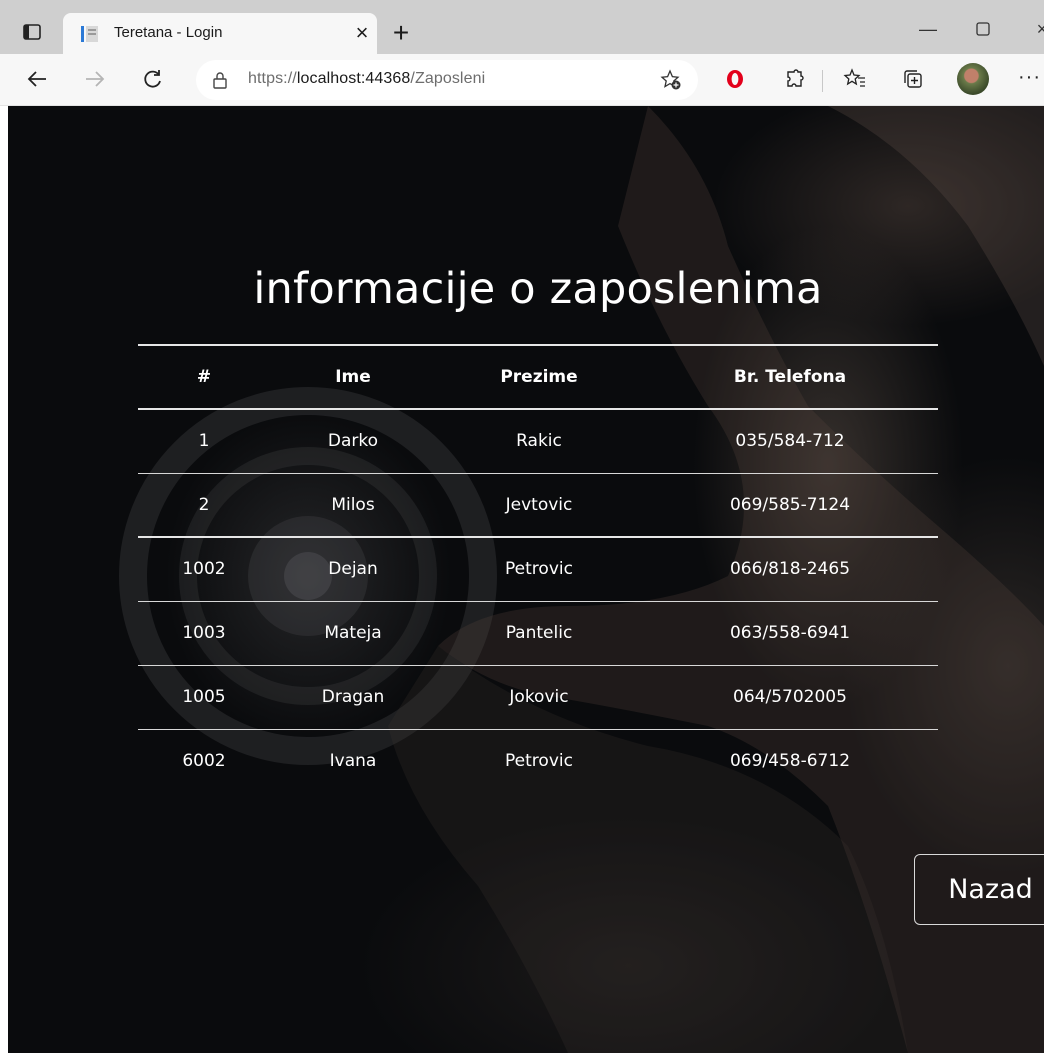 This screenshot has width=1044, height=1053. Describe the element at coordinates (362, 33) in the screenshot. I see `close-icon: ×` at that location.